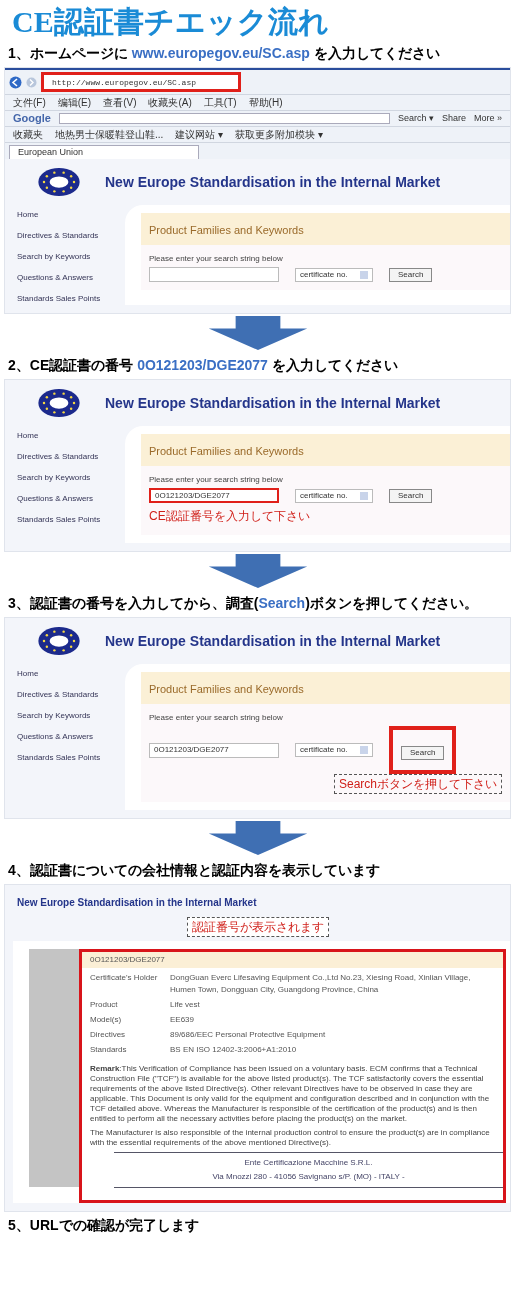  Describe the element at coordinates (103, 1225) in the screenshot. I see `step-heading: 5、URLでの確認が完了します` at that location.